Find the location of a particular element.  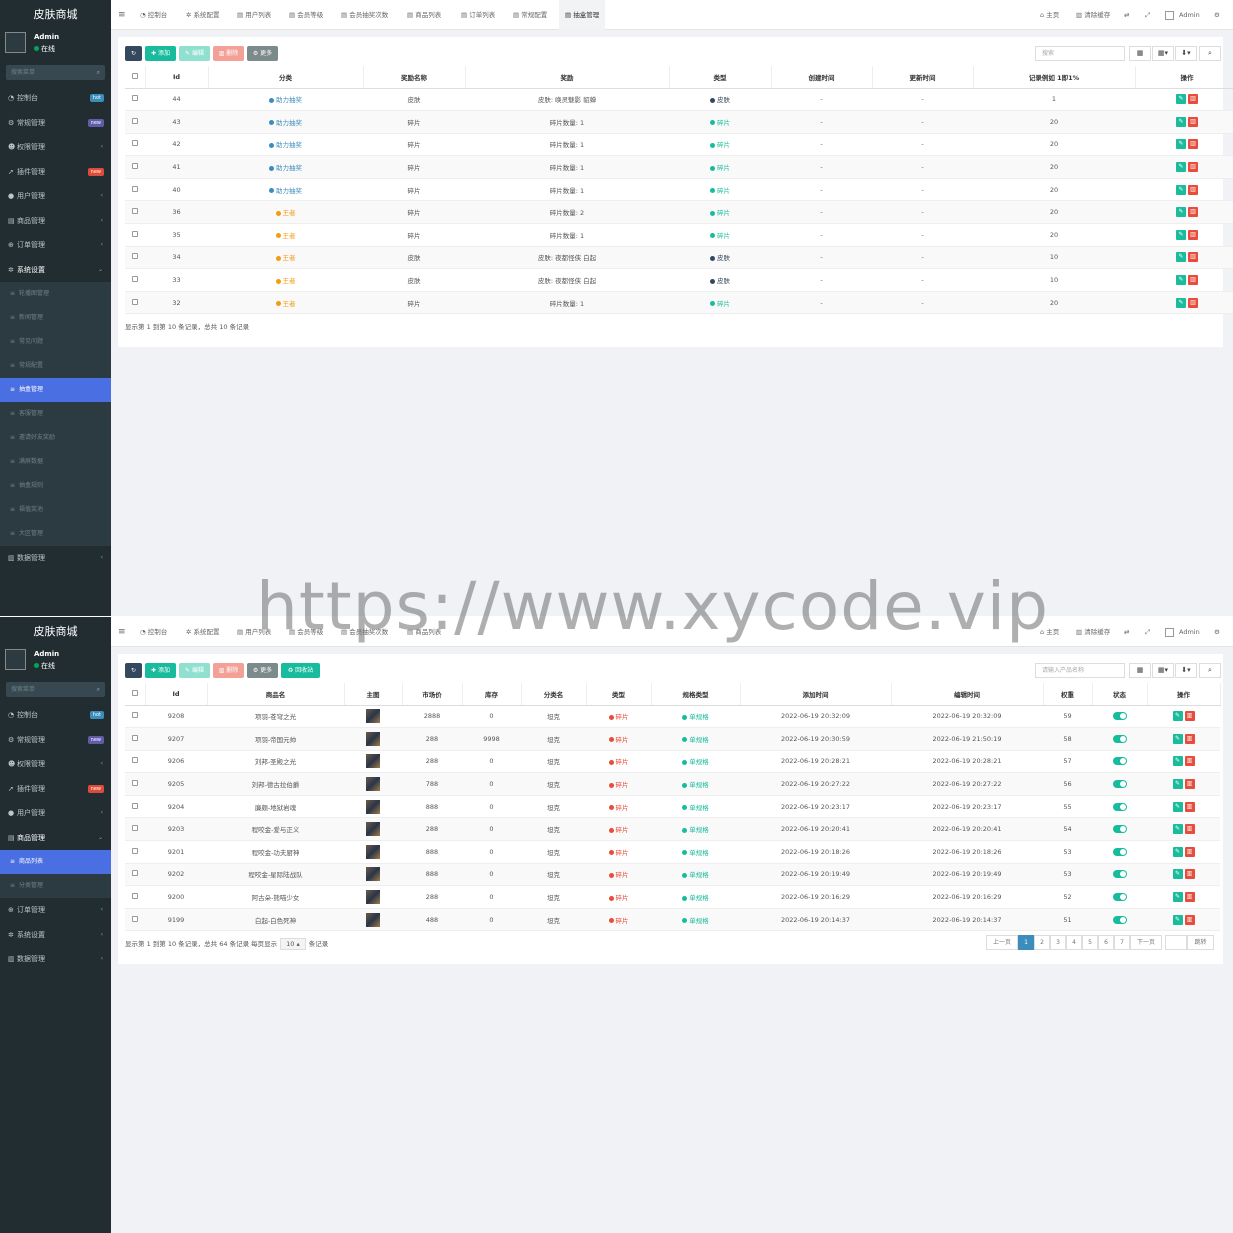

home-link: ⌂ 主页 is located at coordinates (1049, 15).